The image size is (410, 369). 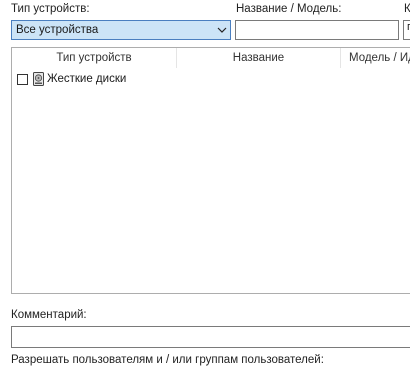 I want to click on column-header-model-id: Модель / Ид, so click(x=375, y=58).